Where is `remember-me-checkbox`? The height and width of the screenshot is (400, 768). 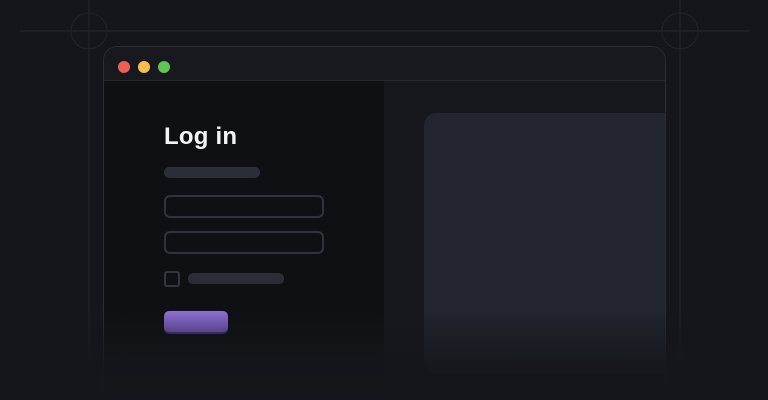
remember-me-checkbox is located at coordinates (172, 279).